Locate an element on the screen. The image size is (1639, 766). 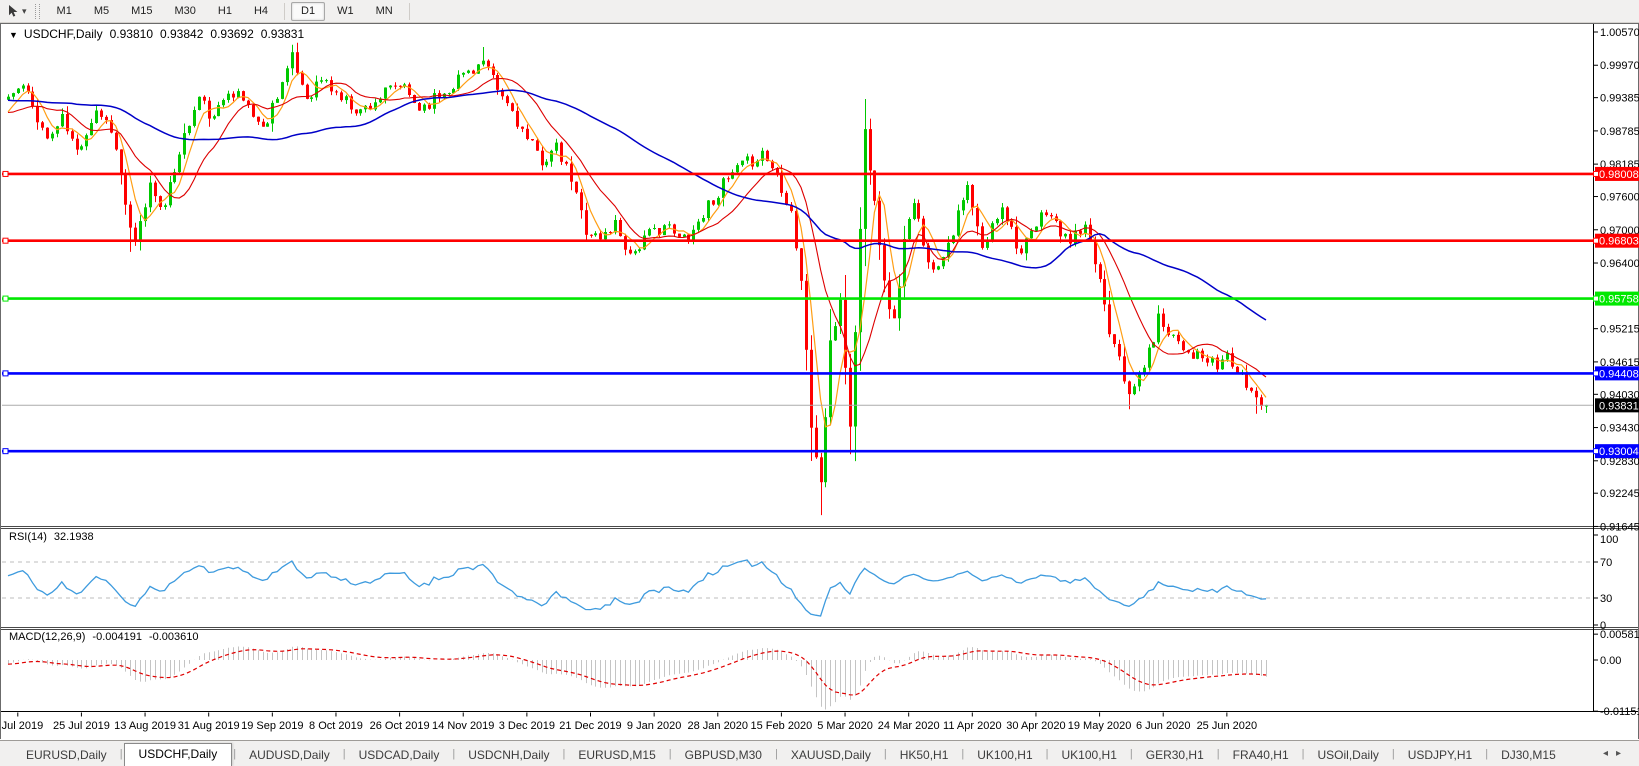
tab-eurusd-daily: EURUSD,Daily is located at coordinates (66, 755).